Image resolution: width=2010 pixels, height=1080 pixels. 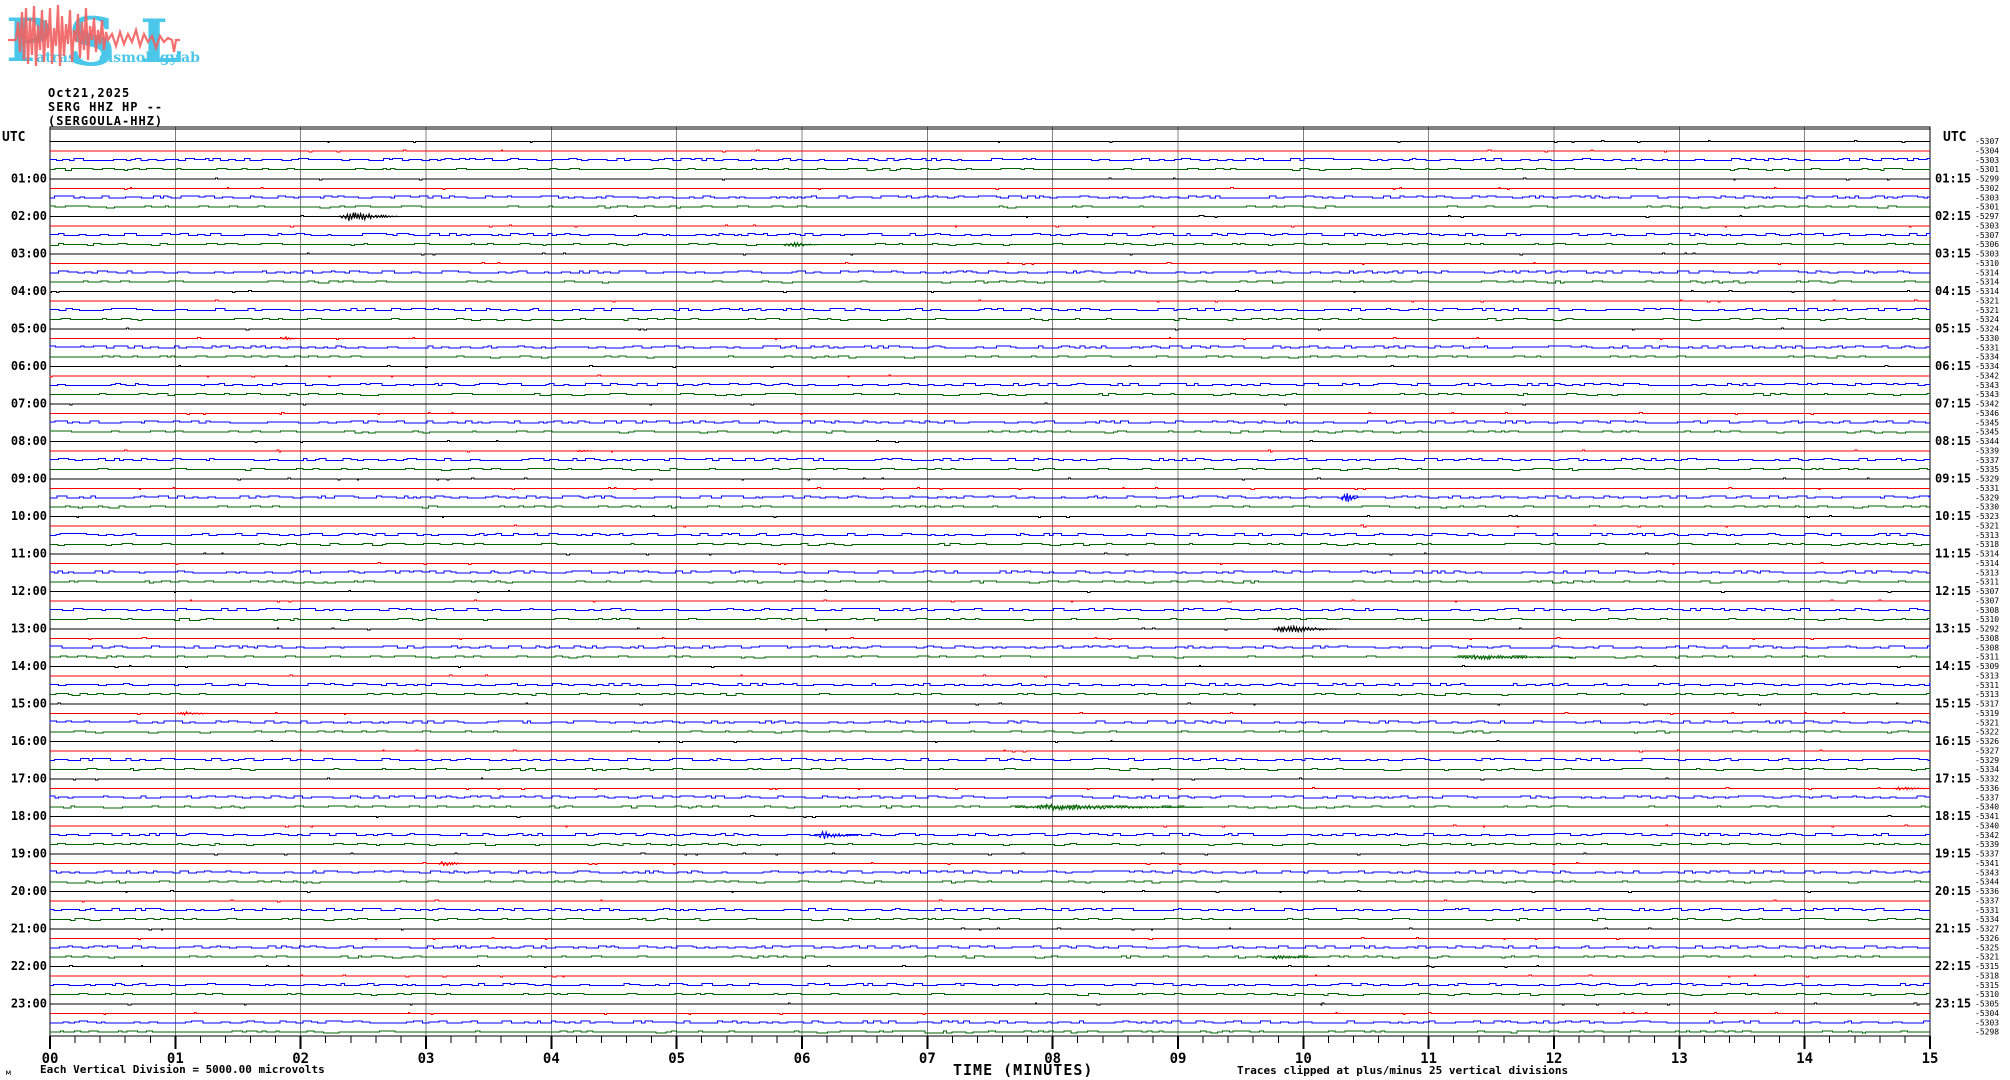 I want to click on trace-offset-value: -5314, so click(x=1987, y=554).